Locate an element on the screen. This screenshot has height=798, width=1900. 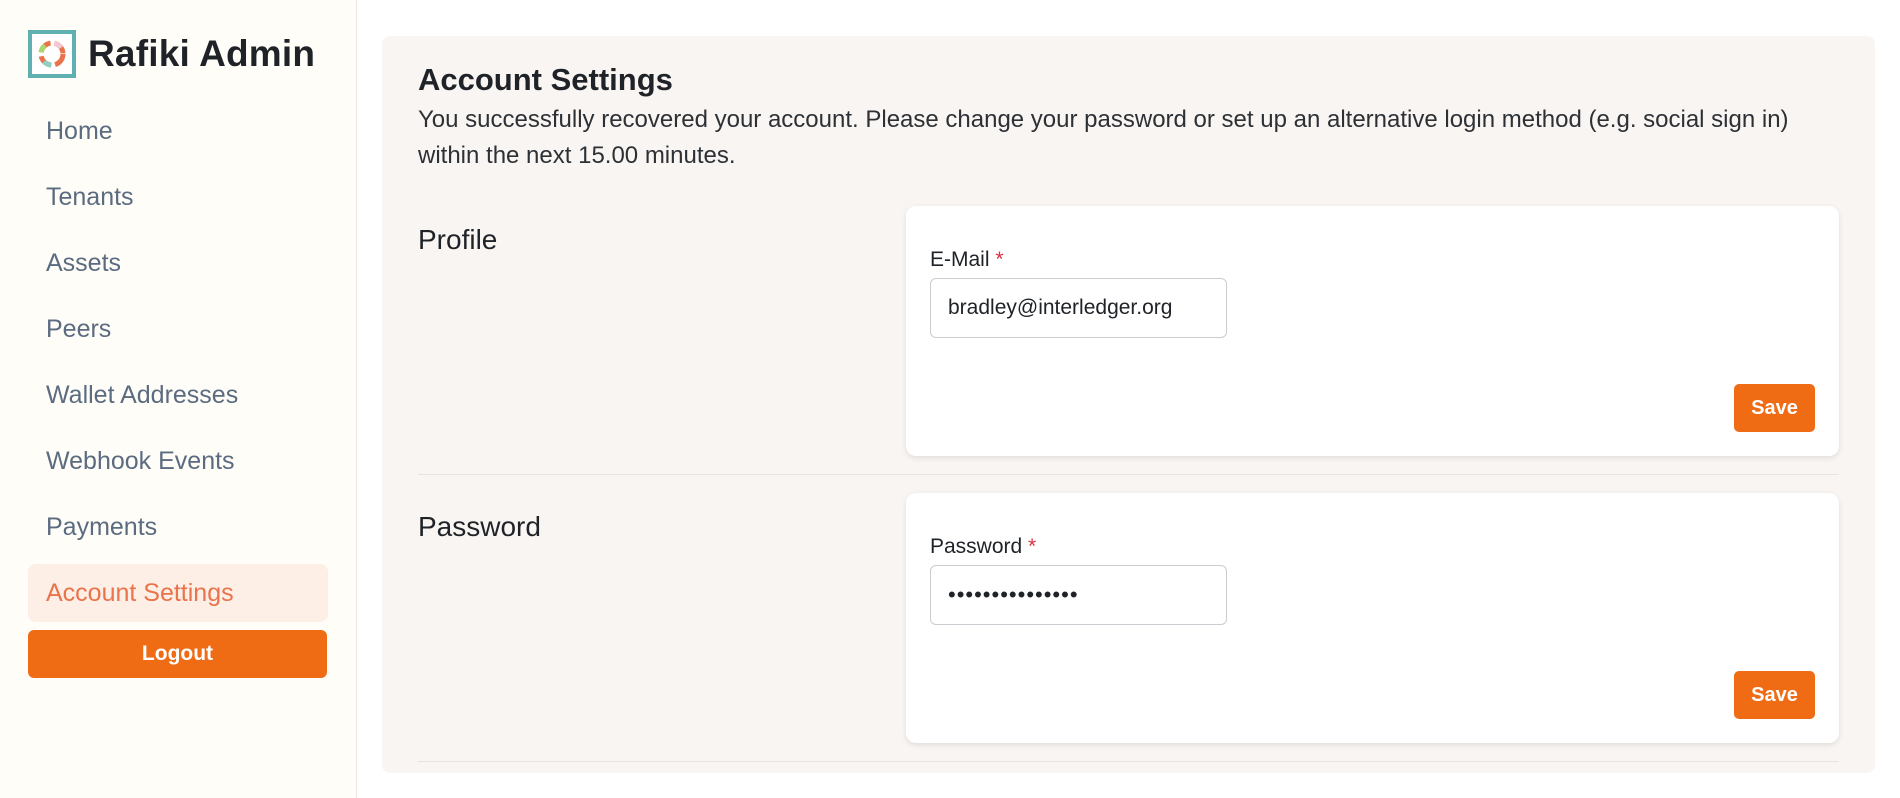
brand: Rafiki Admin is located at coordinates (178, 54).